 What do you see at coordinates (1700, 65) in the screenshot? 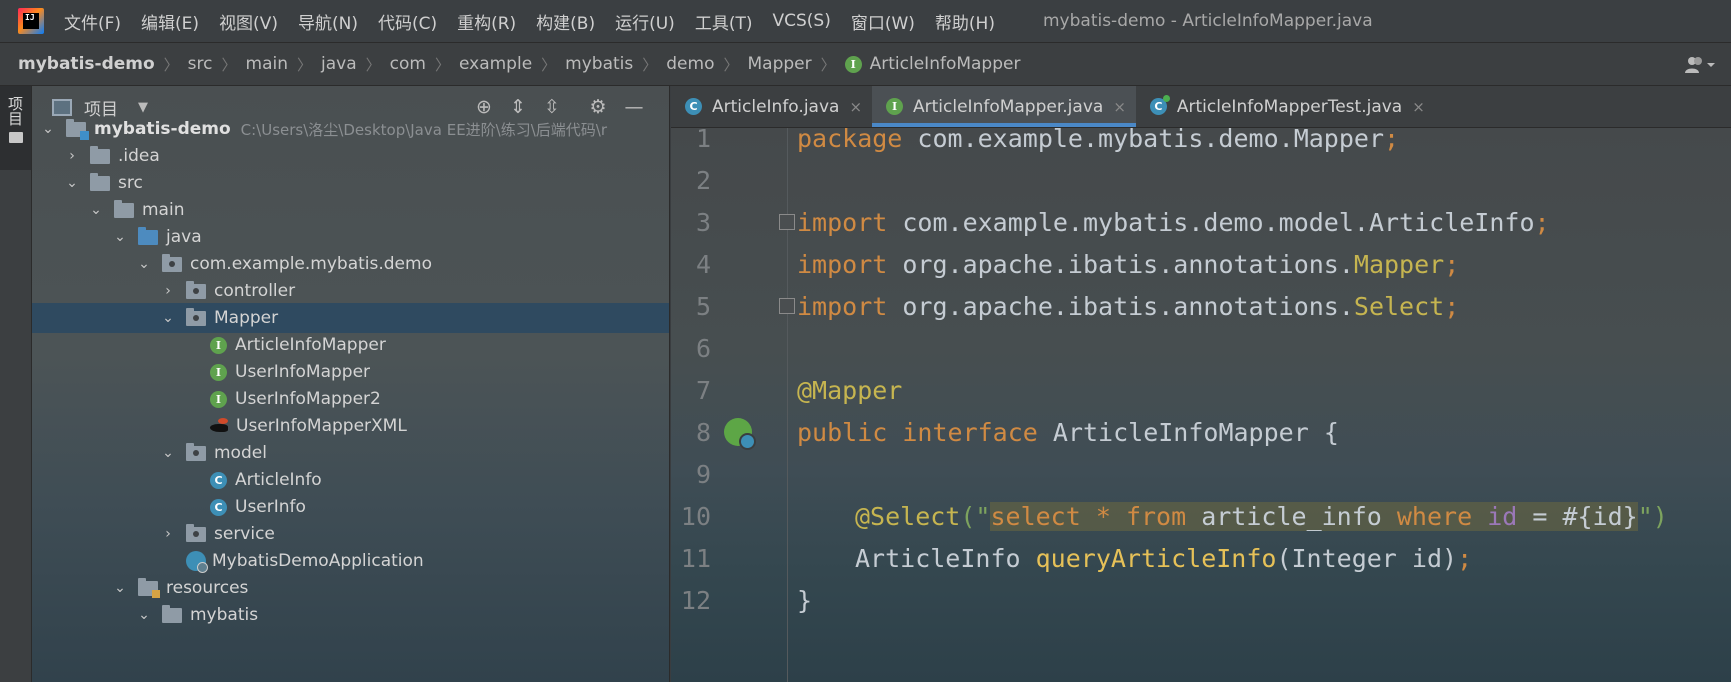
I see `user-account-icon` at bounding box center [1700, 65].